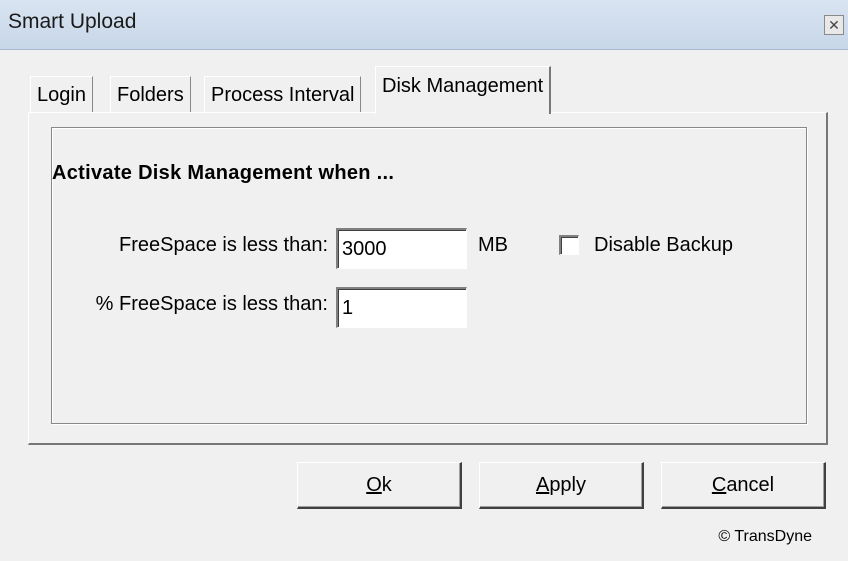 The image size is (848, 561). I want to click on window-title: Smart Upload, so click(72, 21).